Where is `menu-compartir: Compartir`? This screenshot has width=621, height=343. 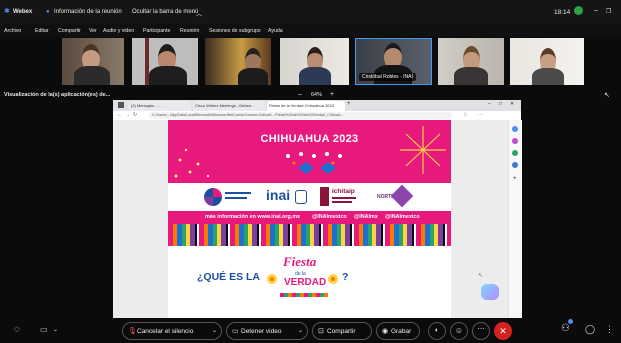 menu-compartir: Compartir is located at coordinates (69, 31).